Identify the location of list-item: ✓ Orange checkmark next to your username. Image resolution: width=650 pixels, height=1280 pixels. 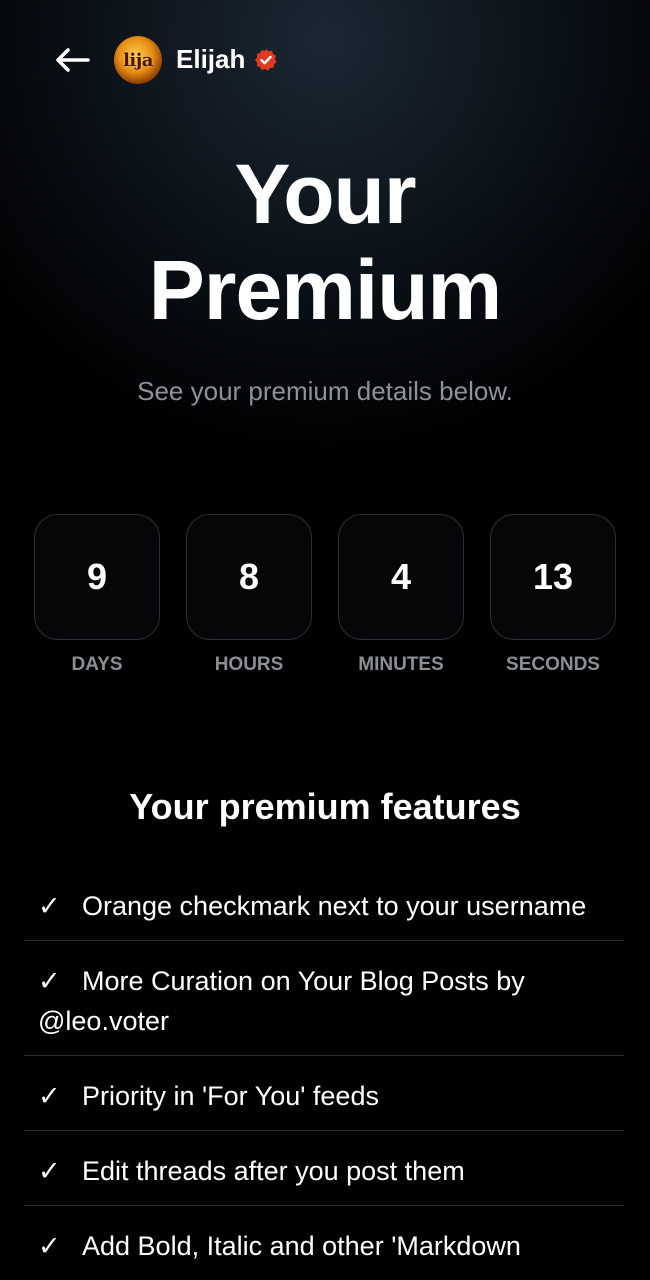
(324, 903).